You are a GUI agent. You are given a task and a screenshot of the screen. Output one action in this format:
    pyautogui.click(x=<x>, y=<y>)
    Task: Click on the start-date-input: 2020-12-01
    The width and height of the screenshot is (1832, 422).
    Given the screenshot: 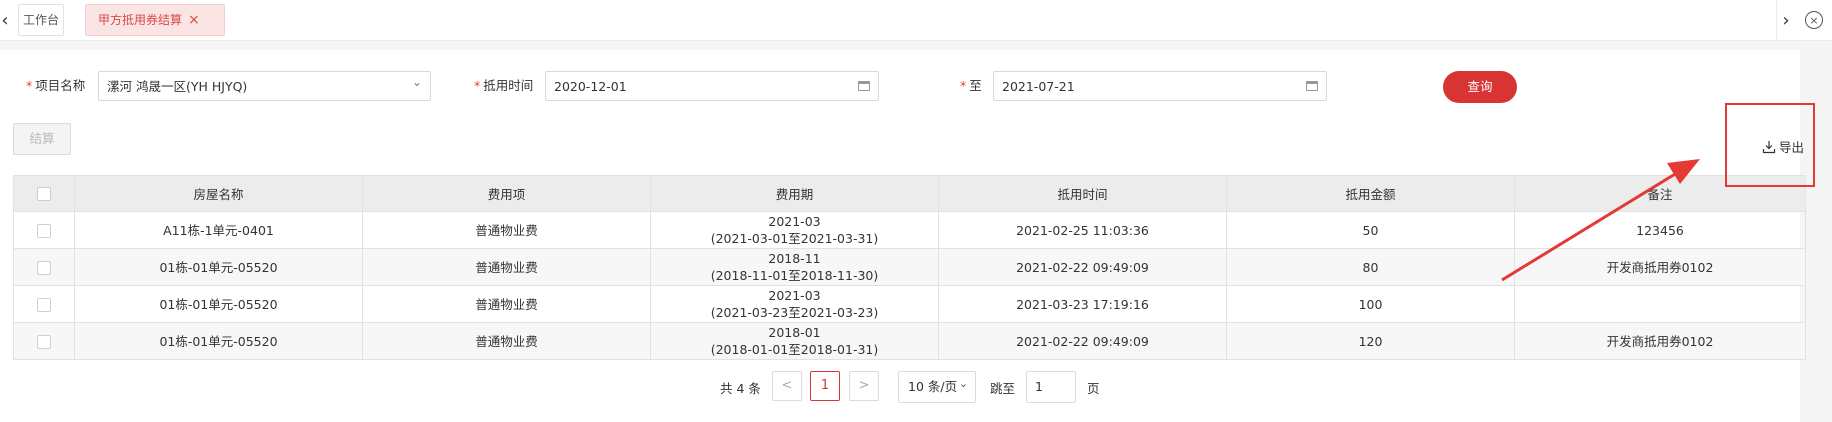 What is the action you would take?
    pyautogui.click(x=712, y=86)
    